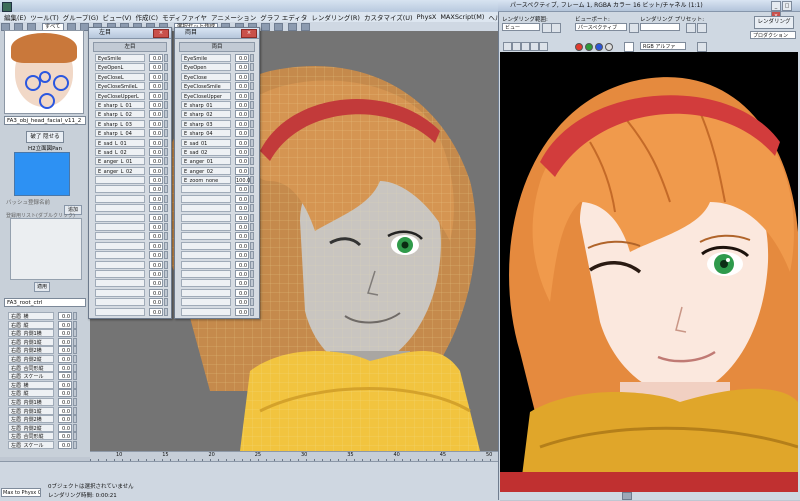 This screenshot has width=800, height=501. I want to click on menu-item: モディファイヤ, so click(184, 17).